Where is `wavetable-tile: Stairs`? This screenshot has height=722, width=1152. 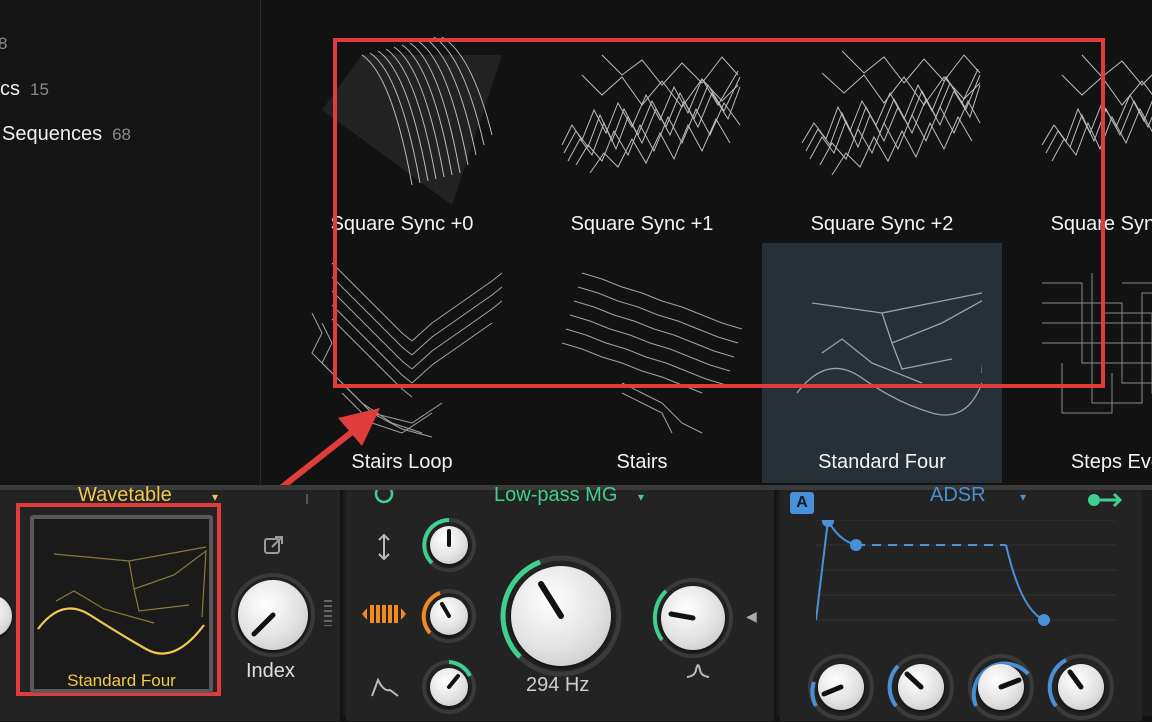 wavetable-tile: Stairs is located at coordinates (642, 363).